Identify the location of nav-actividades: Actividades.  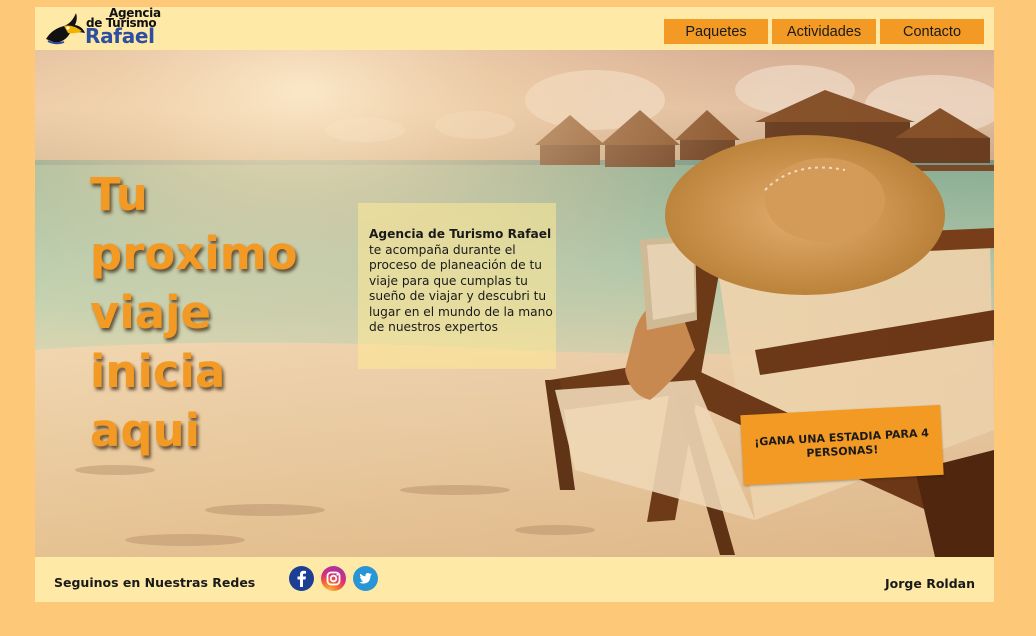
(824, 31).